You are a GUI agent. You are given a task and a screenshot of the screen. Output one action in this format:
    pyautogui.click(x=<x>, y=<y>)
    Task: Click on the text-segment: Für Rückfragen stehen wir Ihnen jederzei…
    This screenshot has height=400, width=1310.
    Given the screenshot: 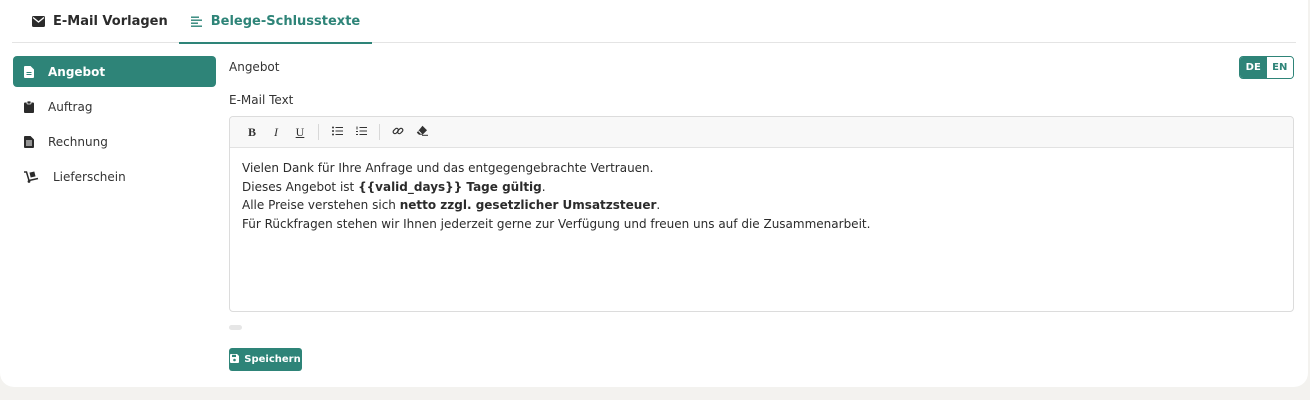 What is the action you would take?
    pyautogui.click(x=556, y=223)
    